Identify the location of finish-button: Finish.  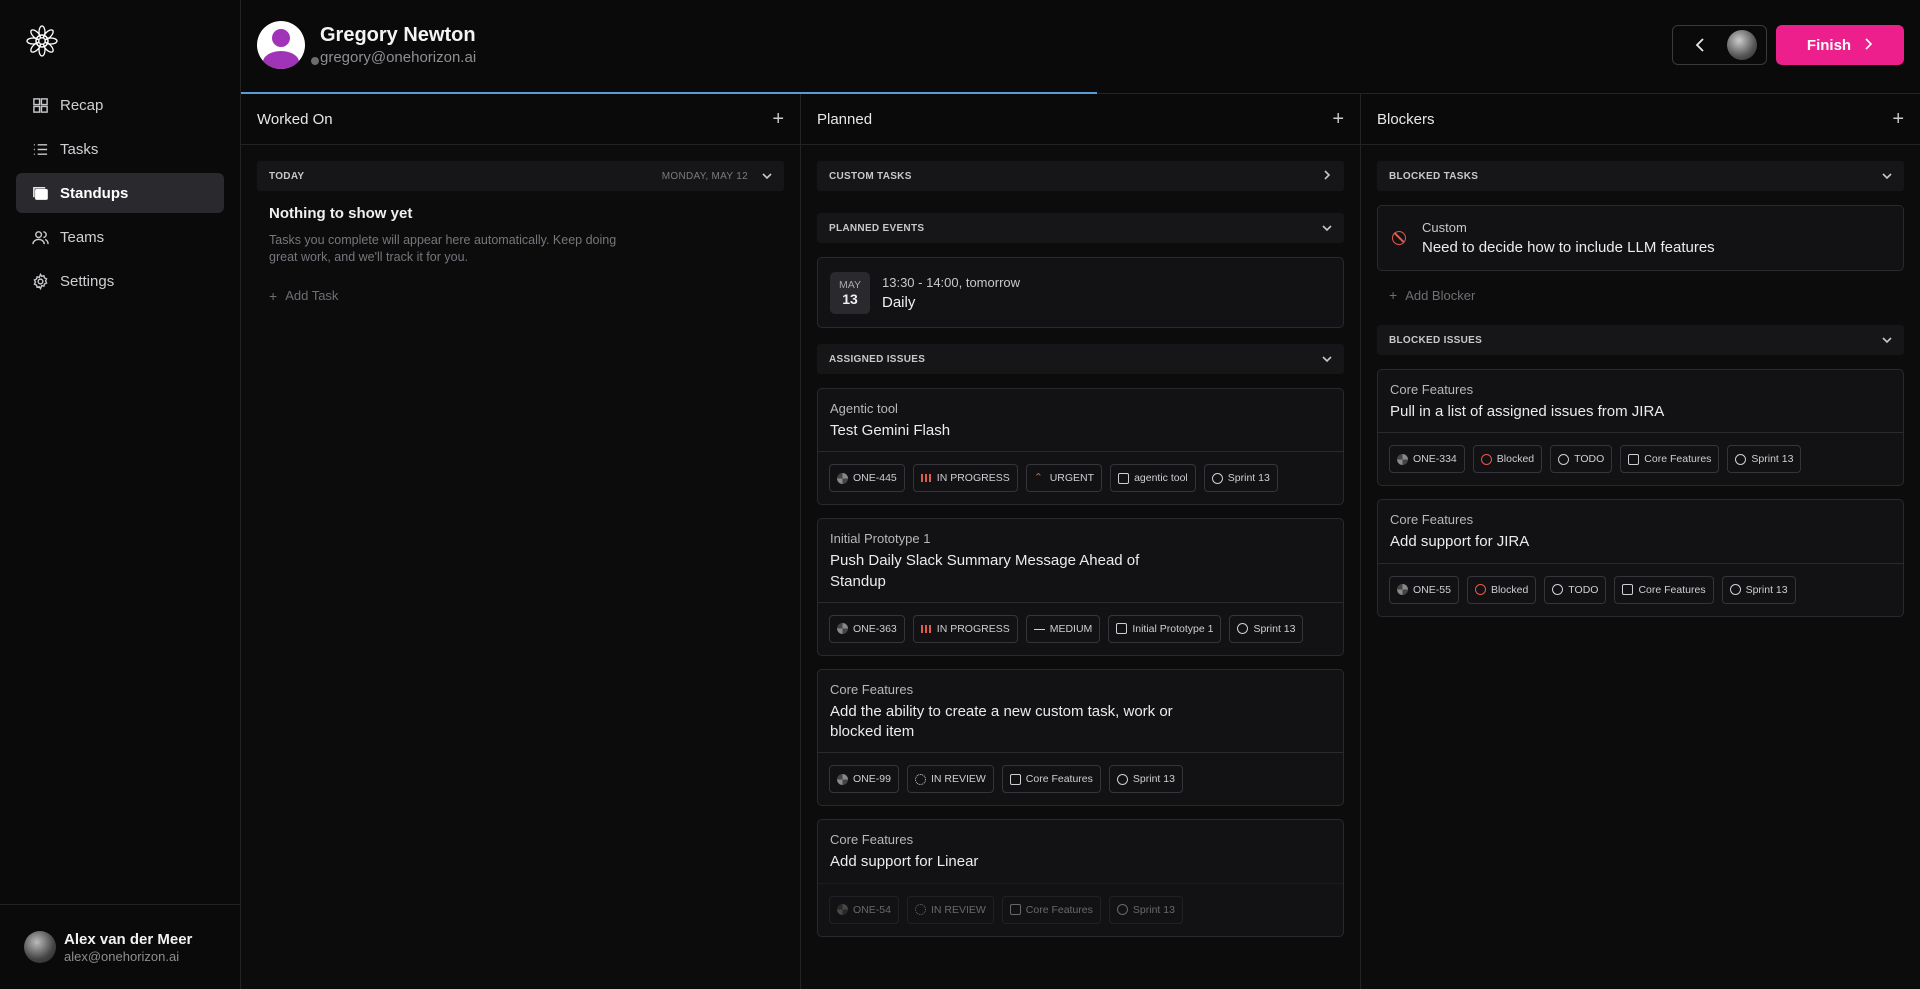
(1840, 45).